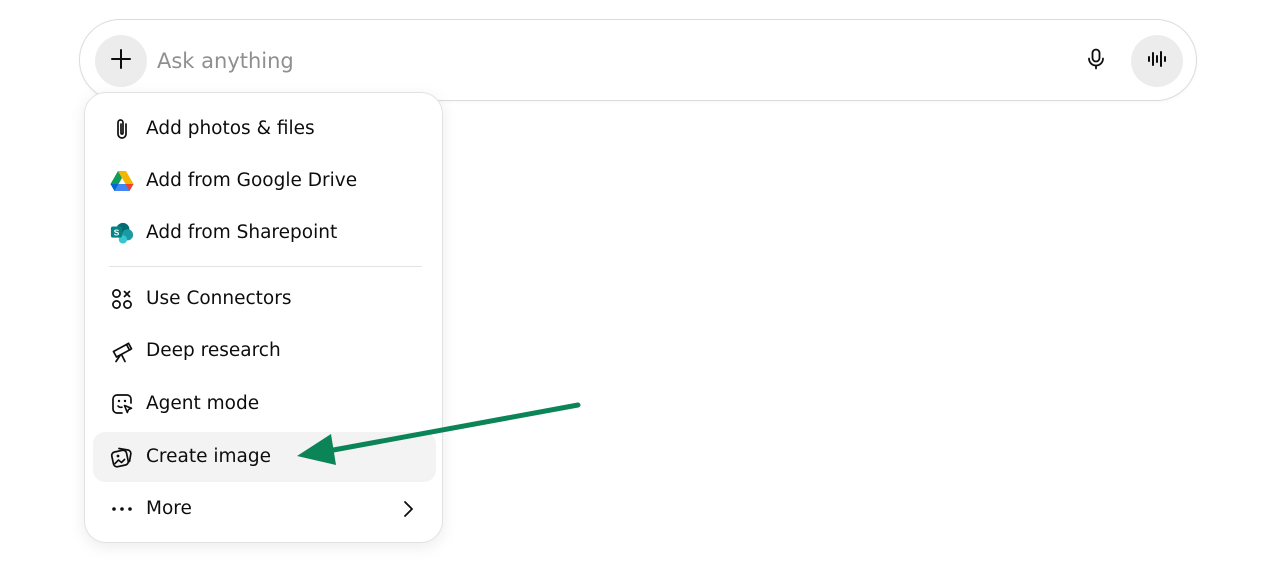 The image size is (1280, 583). What do you see at coordinates (122, 299) in the screenshot?
I see `connectors-icon` at bounding box center [122, 299].